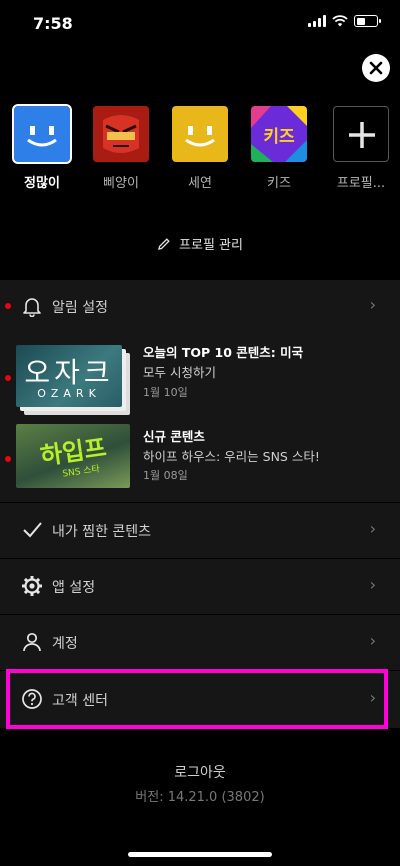 The height and width of the screenshot is (866, 400). What do you see at coordinates (121, 134) in the screenshot?
I see `profile-avatar-angry-red` at bounding box center [121, 134].